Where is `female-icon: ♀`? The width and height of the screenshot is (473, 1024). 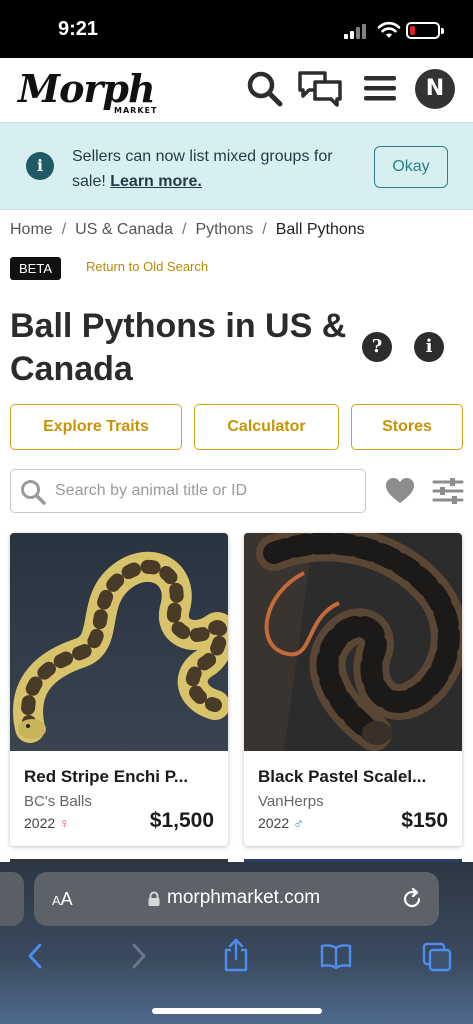 female-icon: ♀ is located at coordinates (64, 823).